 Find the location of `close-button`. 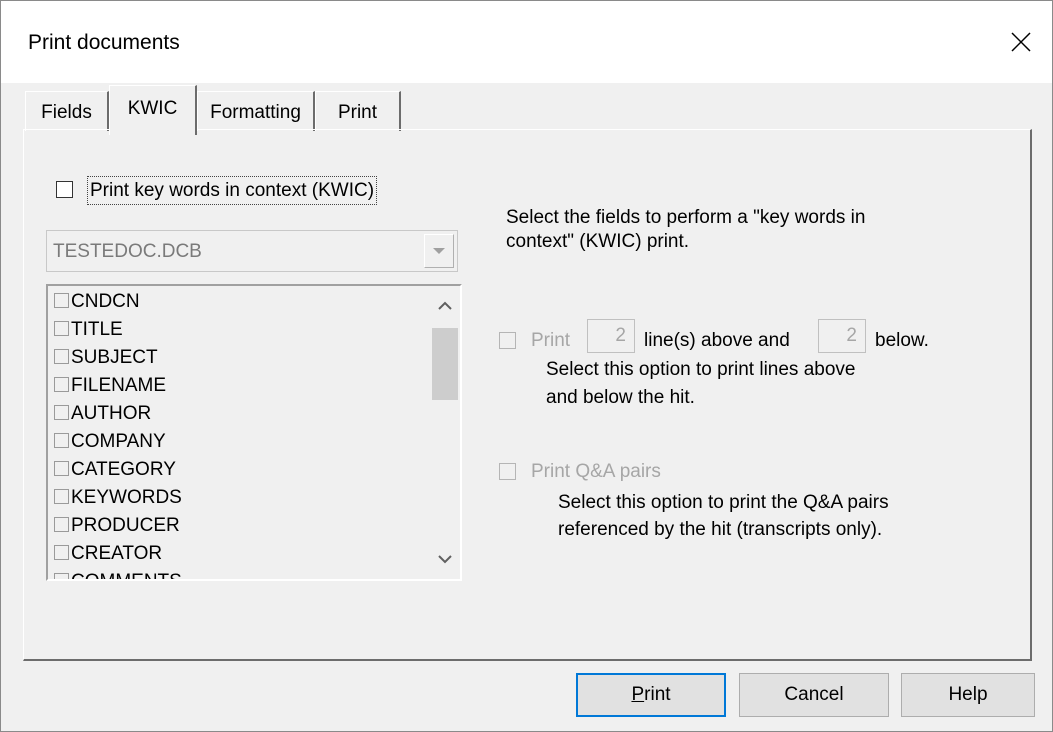

close-button is located at coordinates (1021, 42).